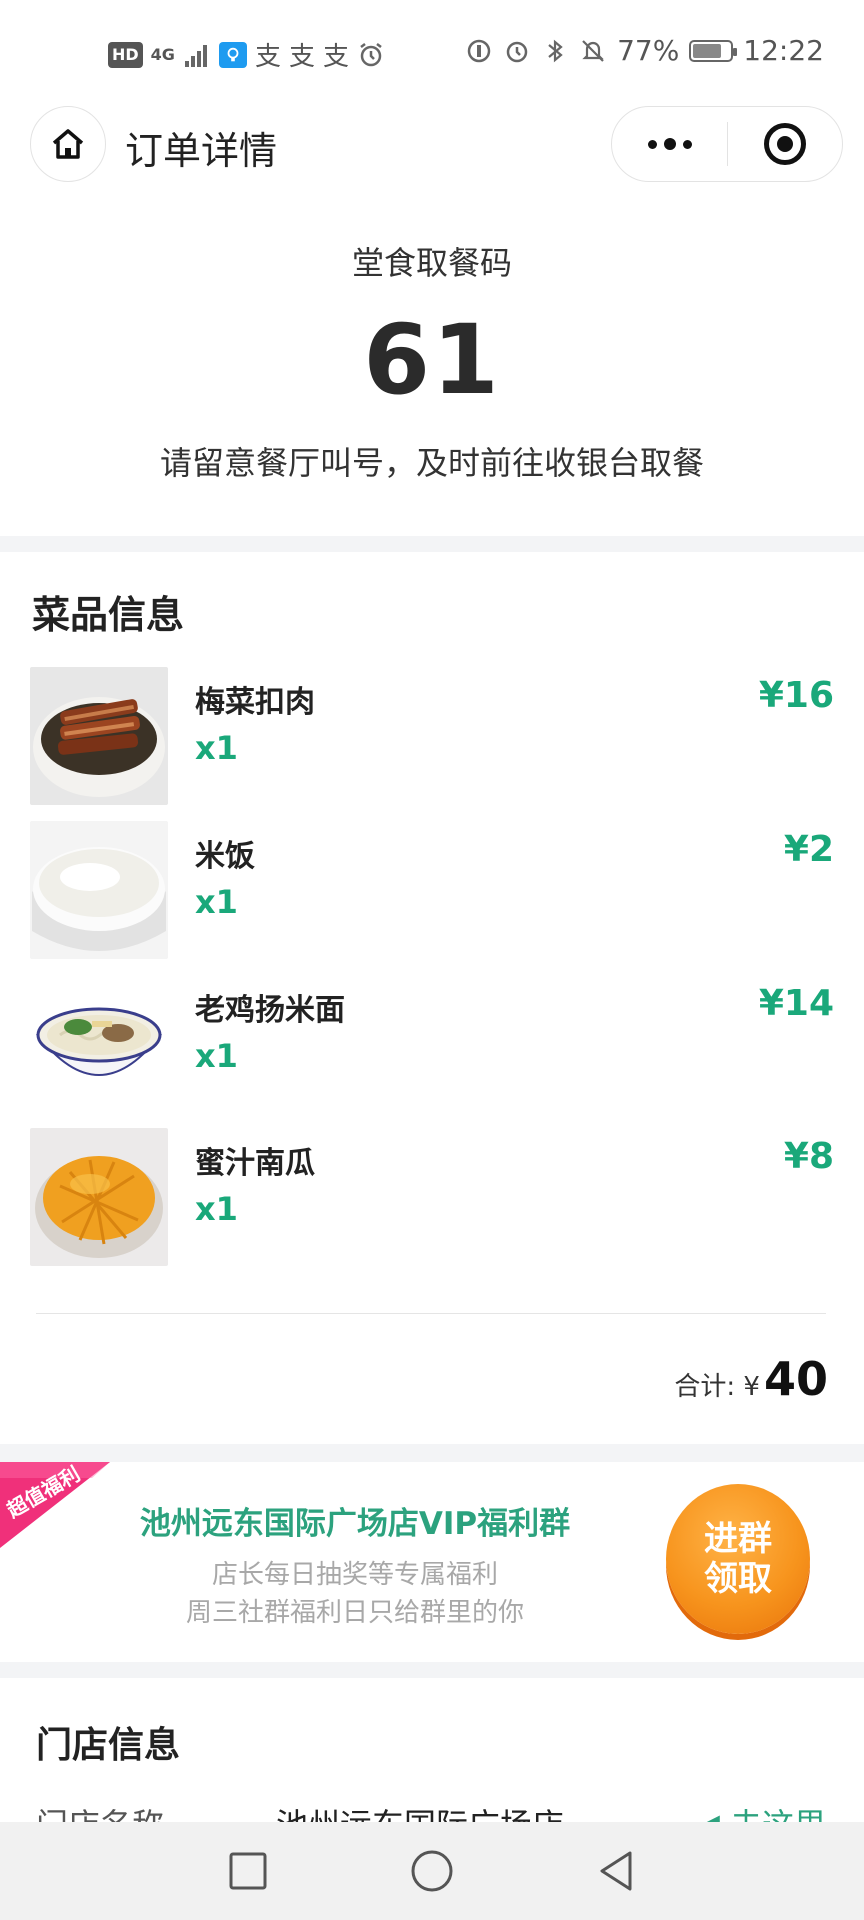 The height and width of the screenshot is (1920, 864). What do you see at coordinates (593, 50) in the screenshot?
I see `mute-icon` at bounding box center [593, 50].